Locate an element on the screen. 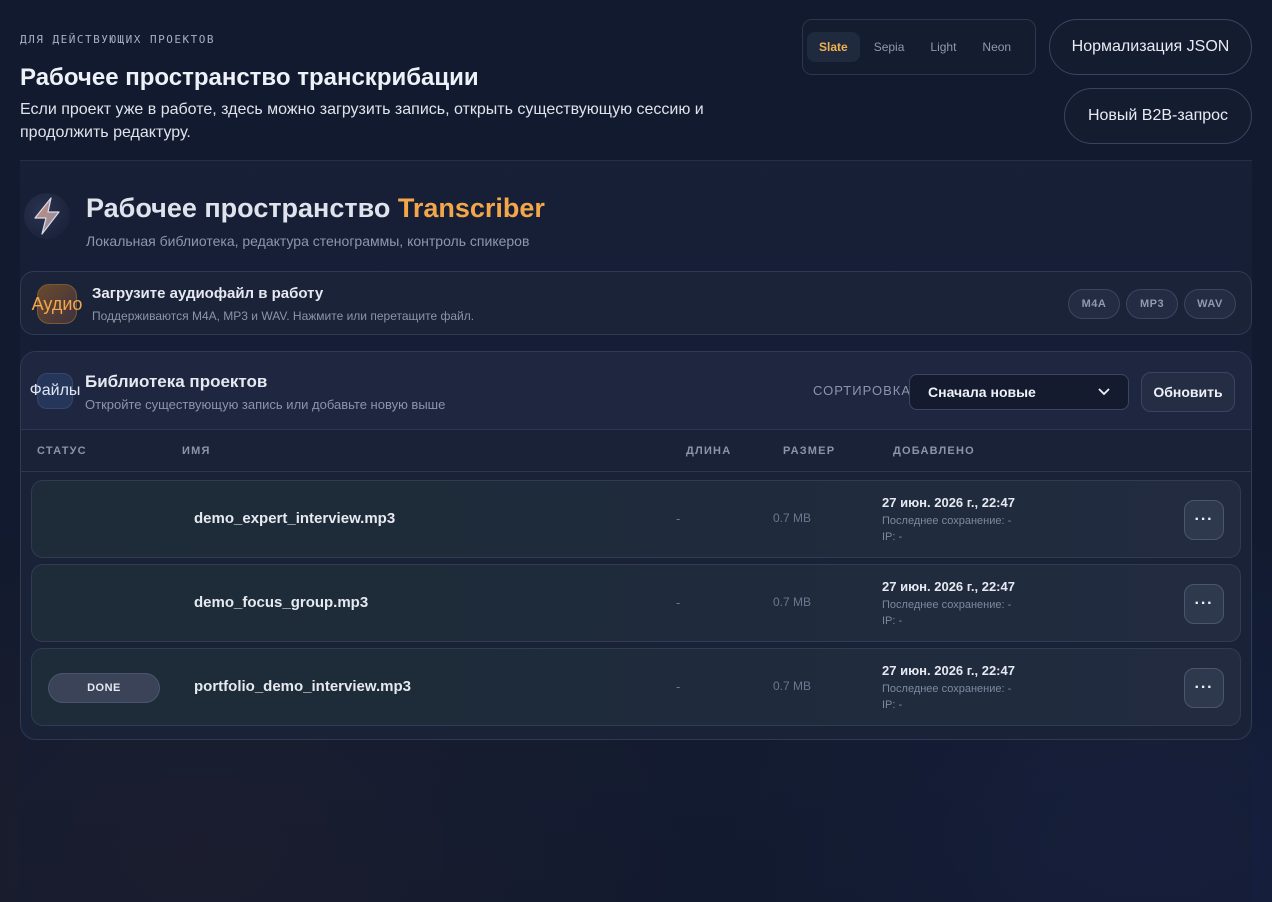 The image size is (1272, 902). column-name: ИМЯ is located at coordinates (196, 451).